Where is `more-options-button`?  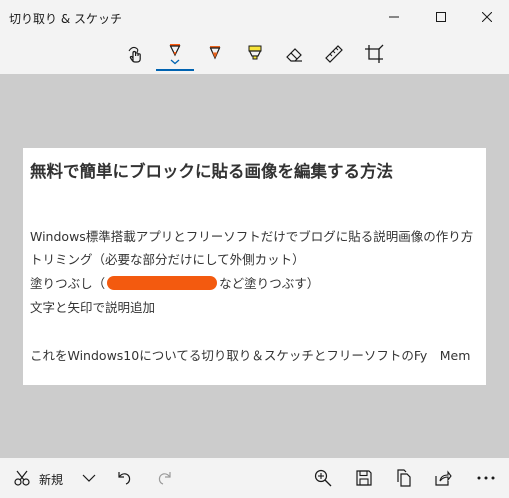 more-options-button is located at coordinates (486, 478).